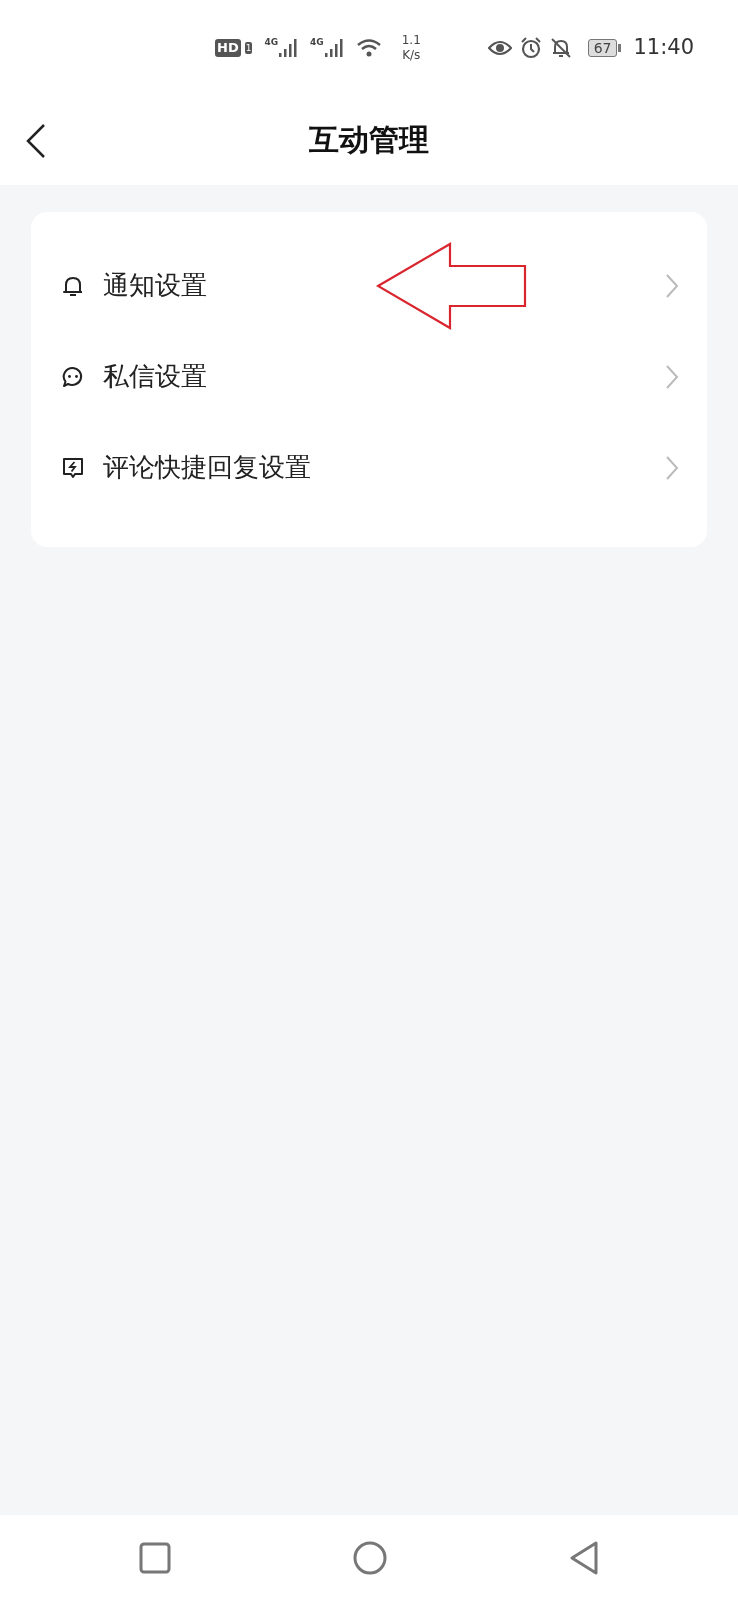 This screenshot has width=738, height=1600. Describe the element at coordinates (369, 376) in the screenshot. I see `menu-item: 私信设置` at that location.